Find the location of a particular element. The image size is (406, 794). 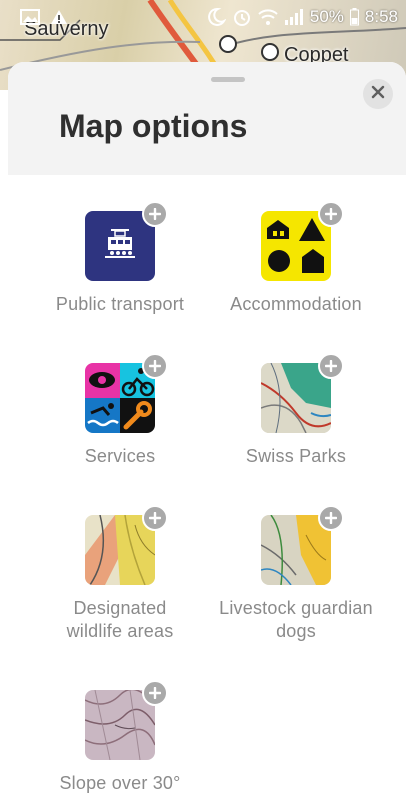

option-slope-over-30: Slope over 30° is located at coordinates (120, 737).